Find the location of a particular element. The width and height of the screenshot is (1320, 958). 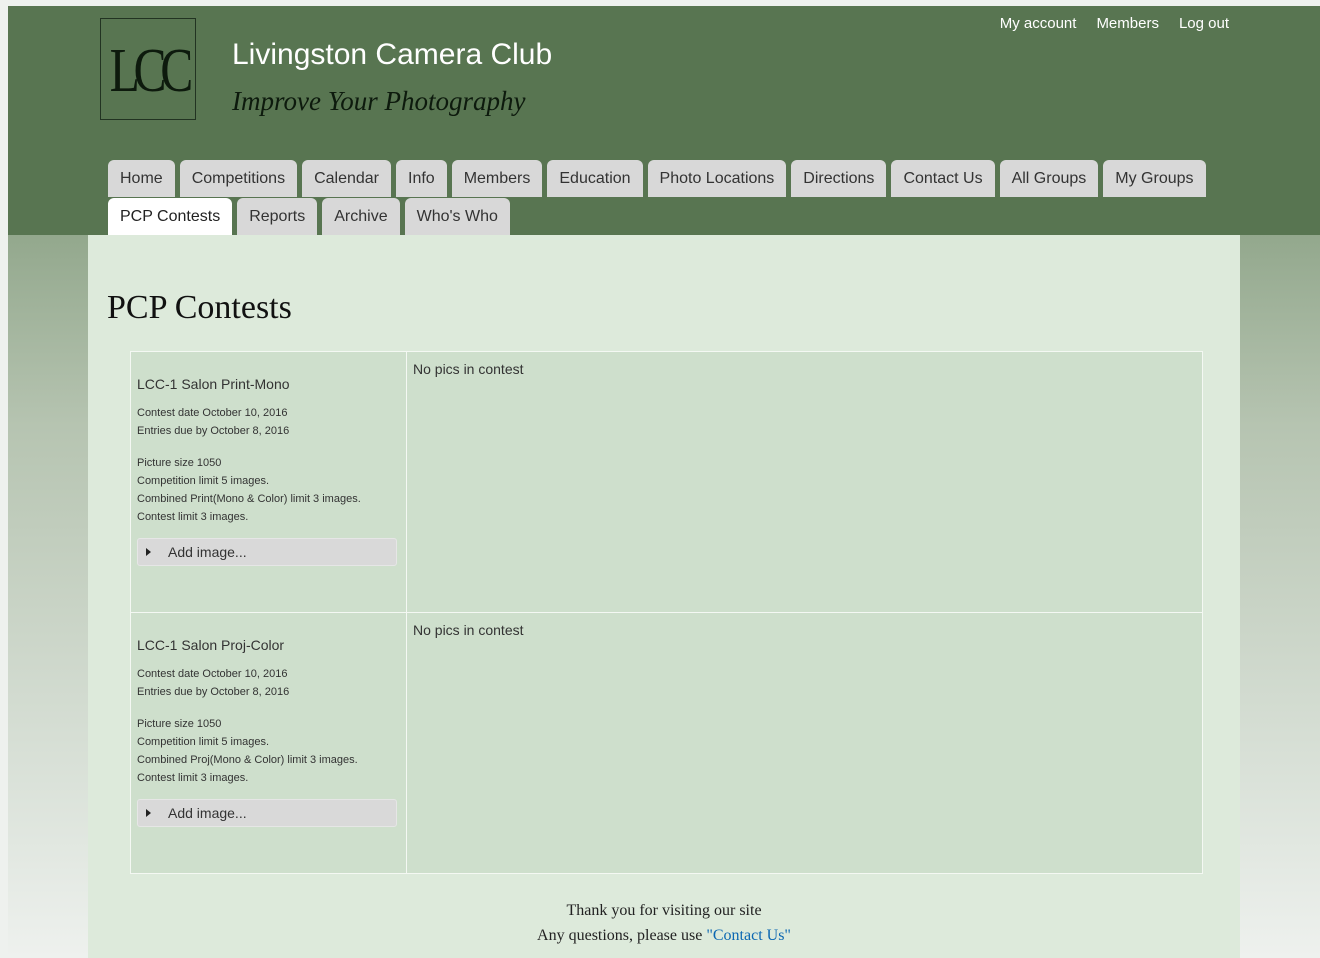

tab-photo-locations: Photo Locations is located at coordinates (717, 178).